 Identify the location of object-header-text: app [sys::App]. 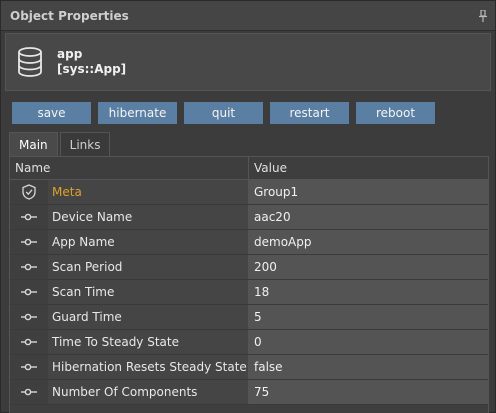
(91, 62).